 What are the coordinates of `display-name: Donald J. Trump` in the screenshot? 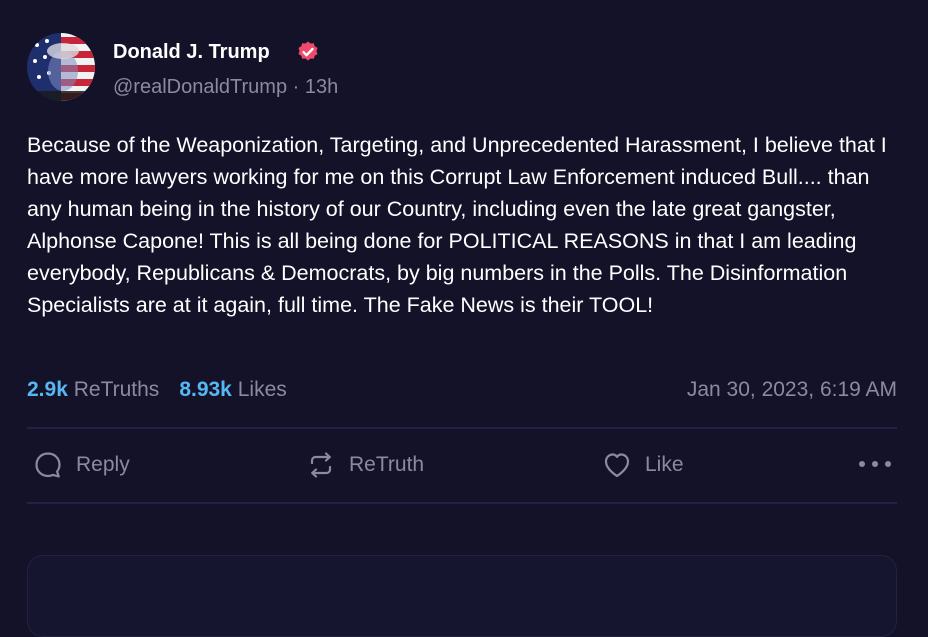 It's located at (191, 52).